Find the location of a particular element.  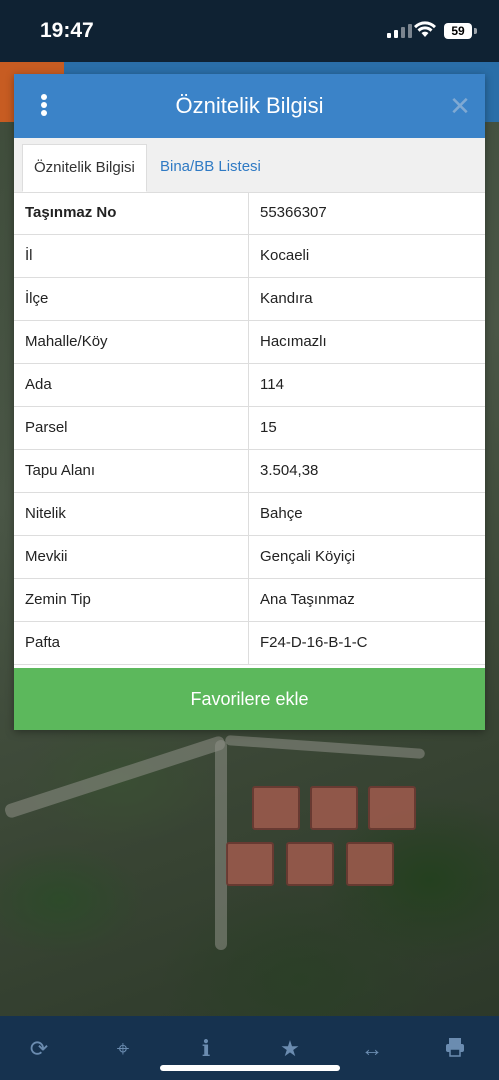

table-row: İl Kocaeli is located at coordinates (249, 256).